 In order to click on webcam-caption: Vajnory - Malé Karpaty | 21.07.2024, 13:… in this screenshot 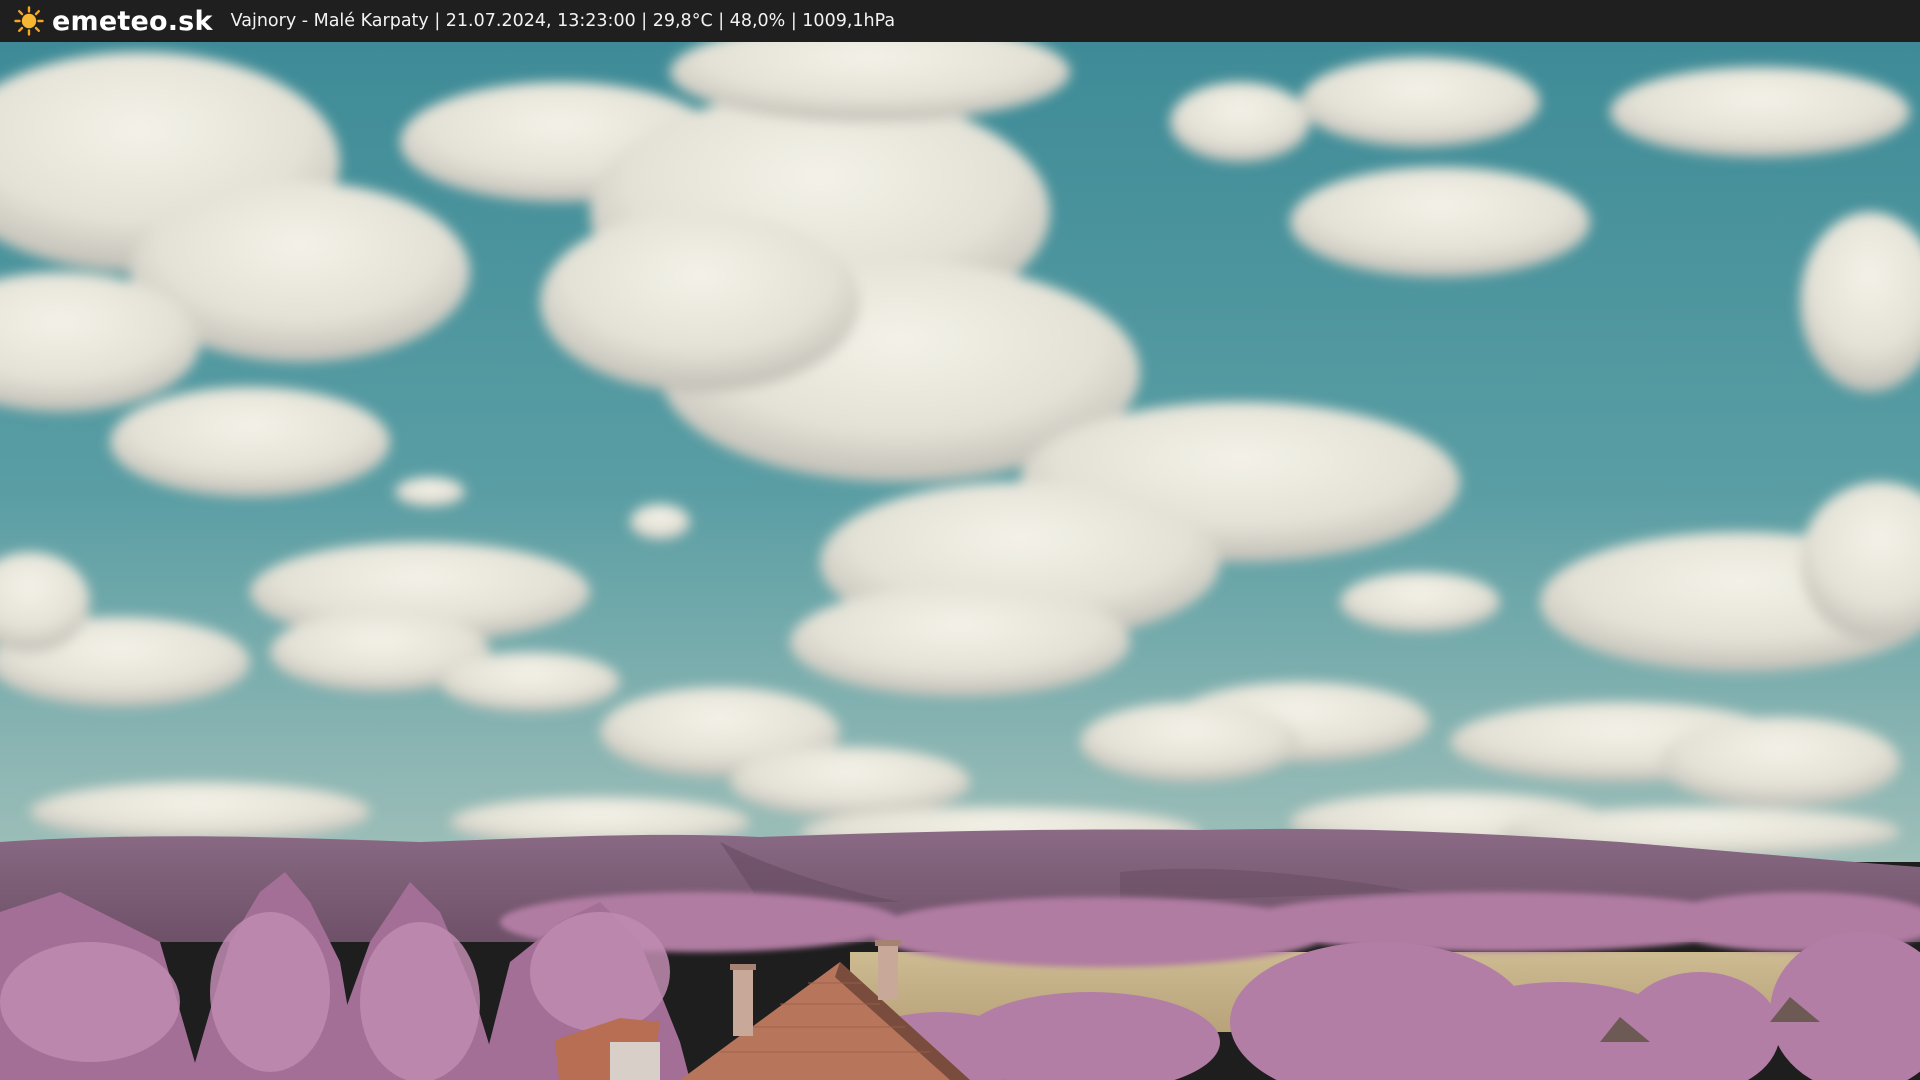, I will do `click(563, 21)`.